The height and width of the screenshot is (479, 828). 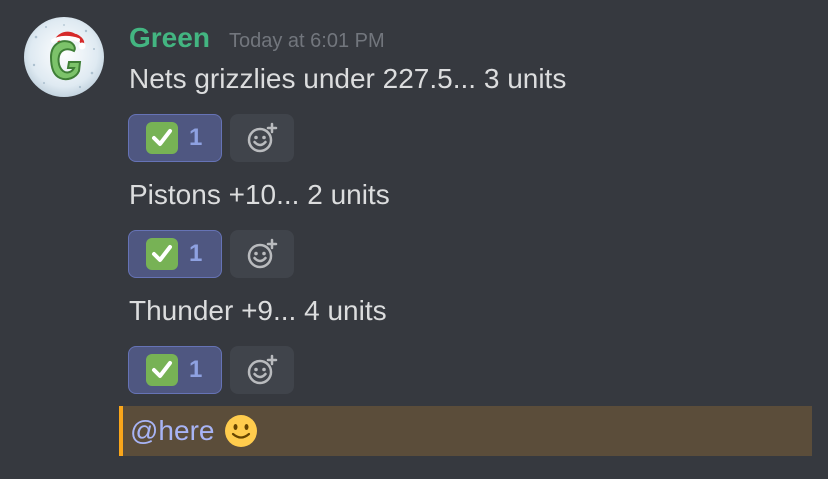 What do you see at coordinates (172, 431) in the screenshot?
I see `here-mention: @here` at bounding box center [172, 431].